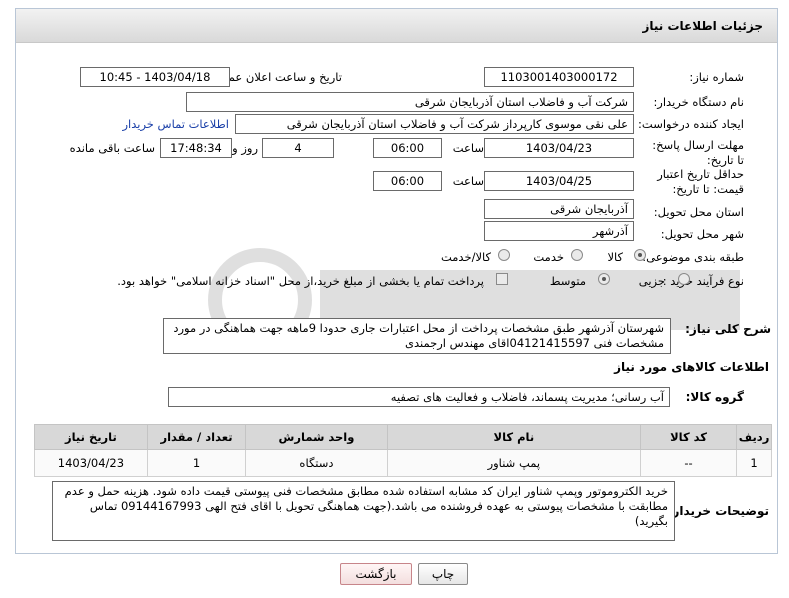  What do you see at coordinates (298, 148) in the screenshot?
I see `remaining-days-field: 4` at bounding box center [298, 148].